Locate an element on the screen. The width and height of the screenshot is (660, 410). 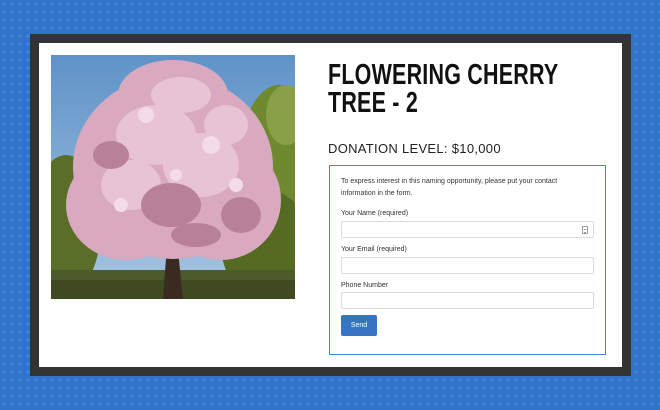
keyboard-icon is located at coordinates (585, 230).